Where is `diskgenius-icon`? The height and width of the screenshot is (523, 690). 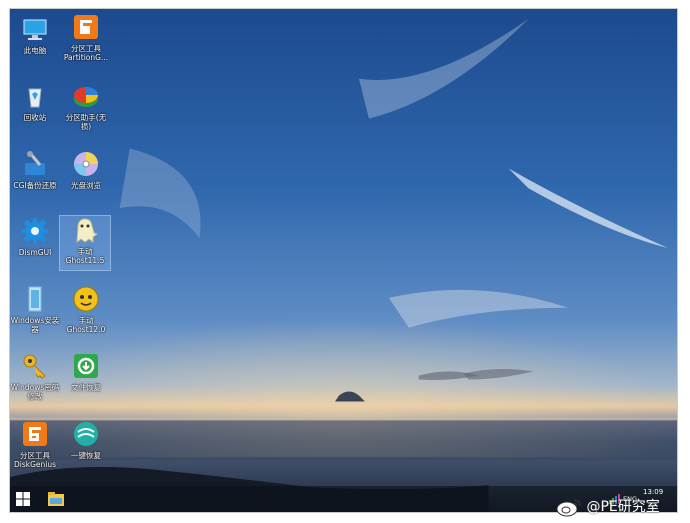
diskgenius-icon is located at coordinates (35, 434).